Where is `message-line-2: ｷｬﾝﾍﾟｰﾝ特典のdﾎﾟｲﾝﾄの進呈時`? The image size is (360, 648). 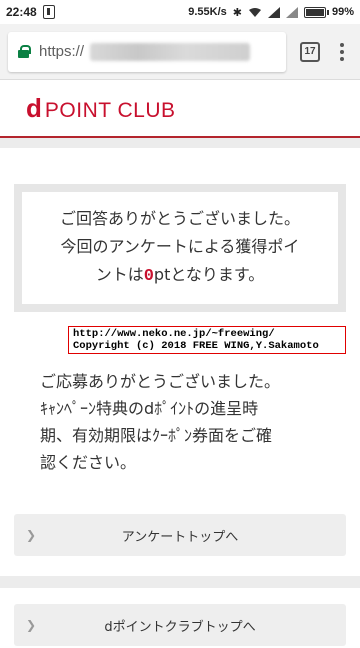 message-line-2: ｷｬﾝﾍﾟｰﾝ特典のdﾎﾟｲﾝﾄの進呈時 is located at coordinates (149, 408).